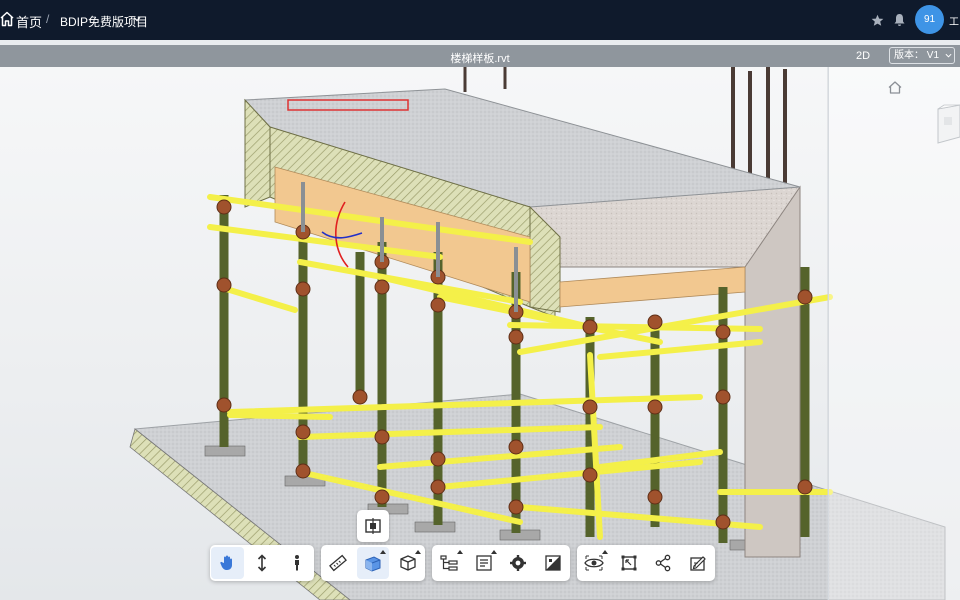 Image resolution: width=960 pixels, height=600 pixels. I want to click on explode-tool-button, so click(407, 563).